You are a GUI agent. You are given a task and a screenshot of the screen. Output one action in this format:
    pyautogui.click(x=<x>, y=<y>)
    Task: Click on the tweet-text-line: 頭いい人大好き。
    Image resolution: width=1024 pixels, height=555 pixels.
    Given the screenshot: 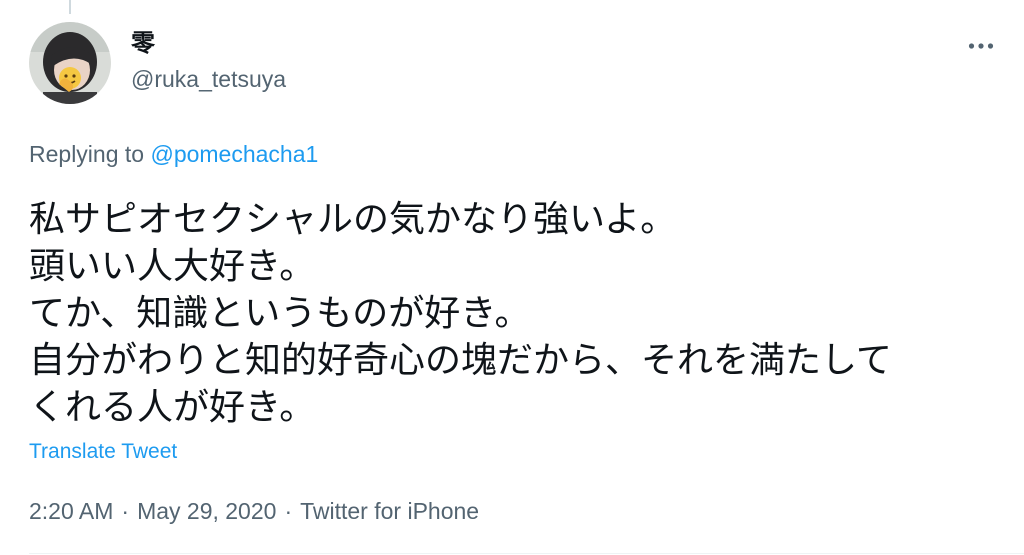 What is the action you would take?
    pyautogui.click(x=172, y=265)
    